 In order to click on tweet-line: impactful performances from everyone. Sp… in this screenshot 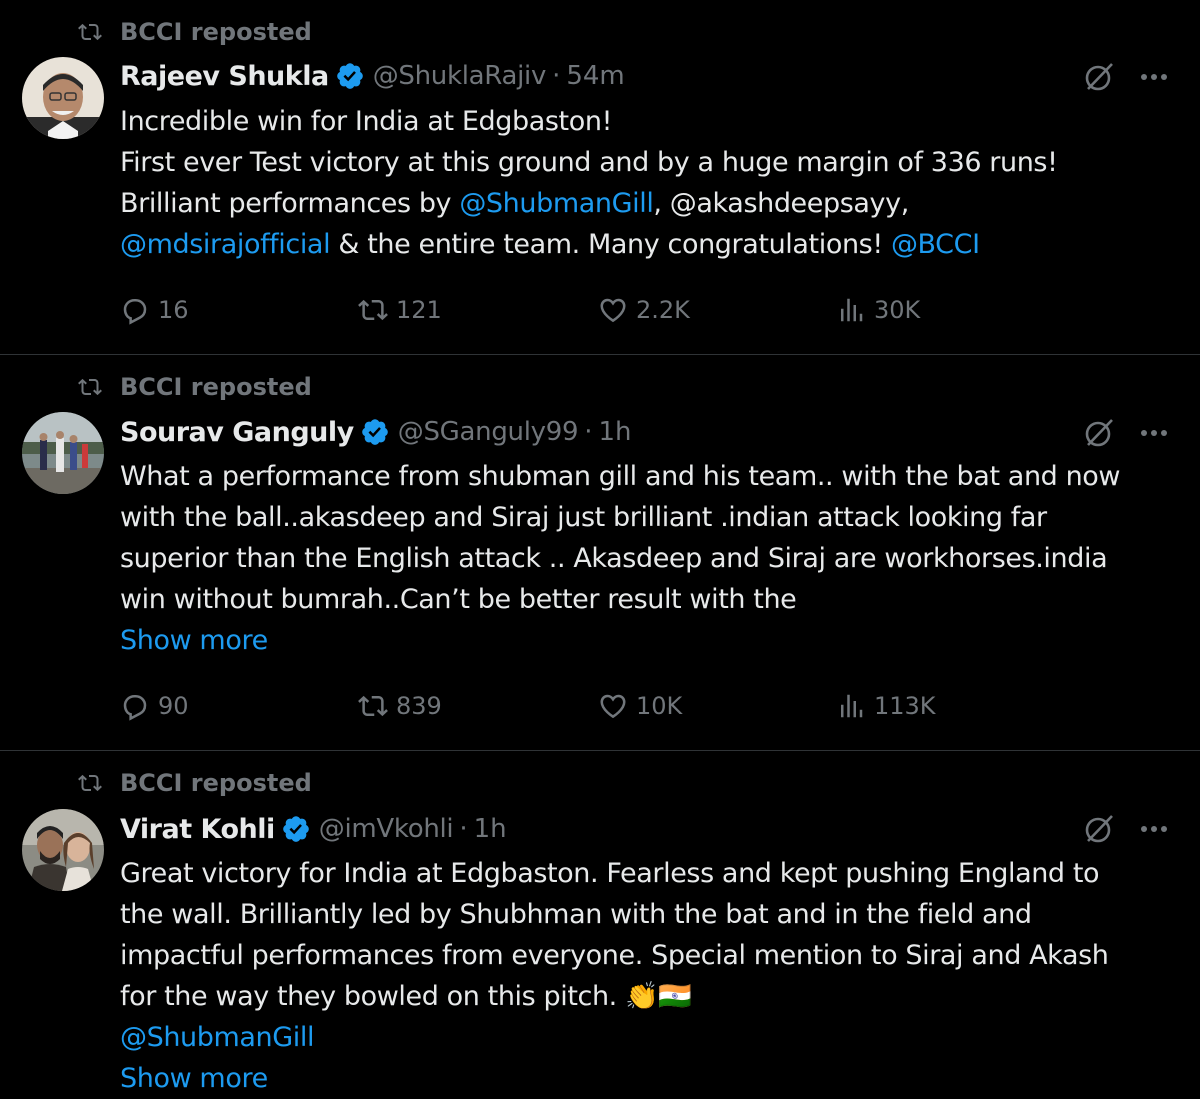, I will do `click(614, 955)`.